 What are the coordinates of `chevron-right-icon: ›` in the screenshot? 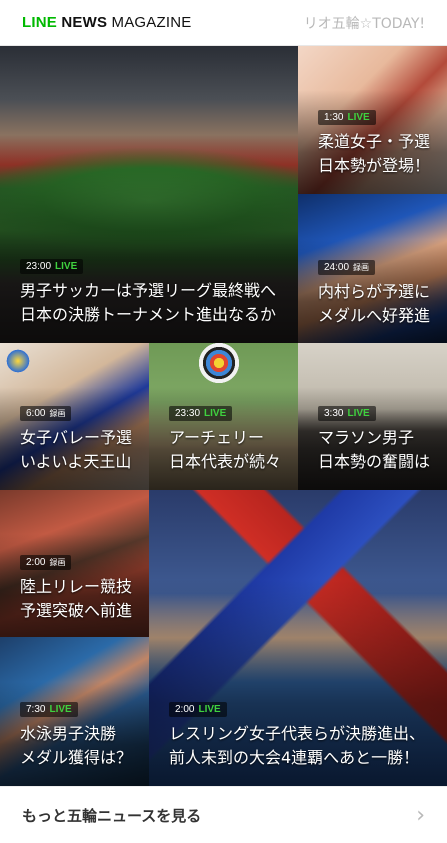 It's located at (420, 815).